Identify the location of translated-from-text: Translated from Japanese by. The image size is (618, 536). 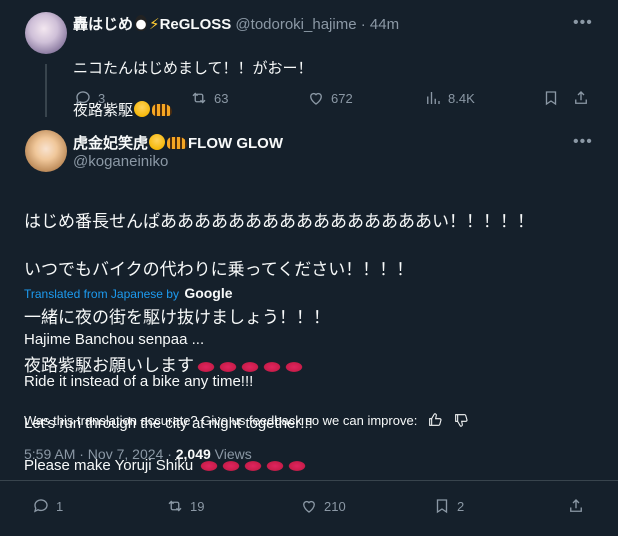
(101, 294).